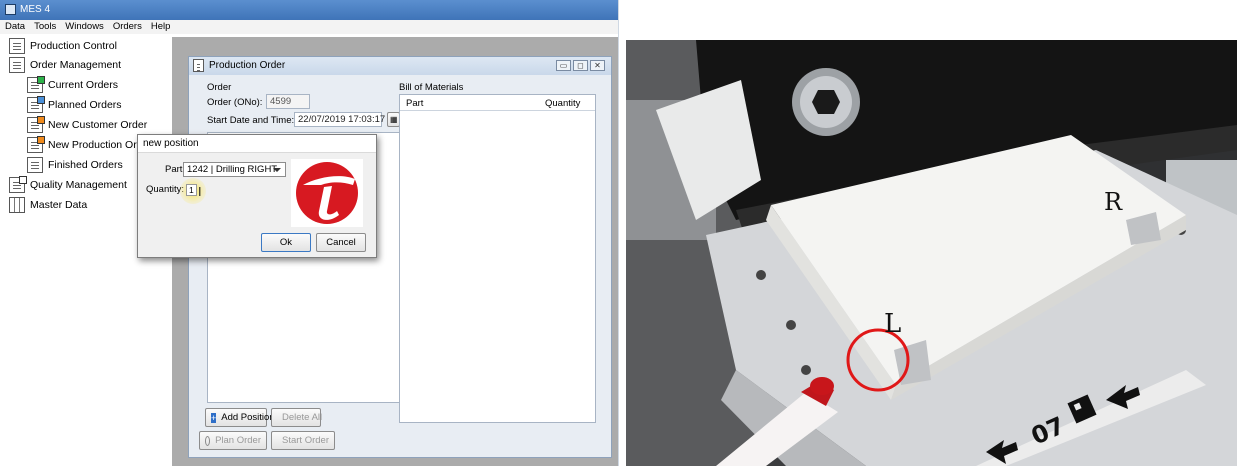  What do you see at coordinates (36, 124) in the screenshot?
I see `new-customer-order-icon` at bounding box center [36, 124].